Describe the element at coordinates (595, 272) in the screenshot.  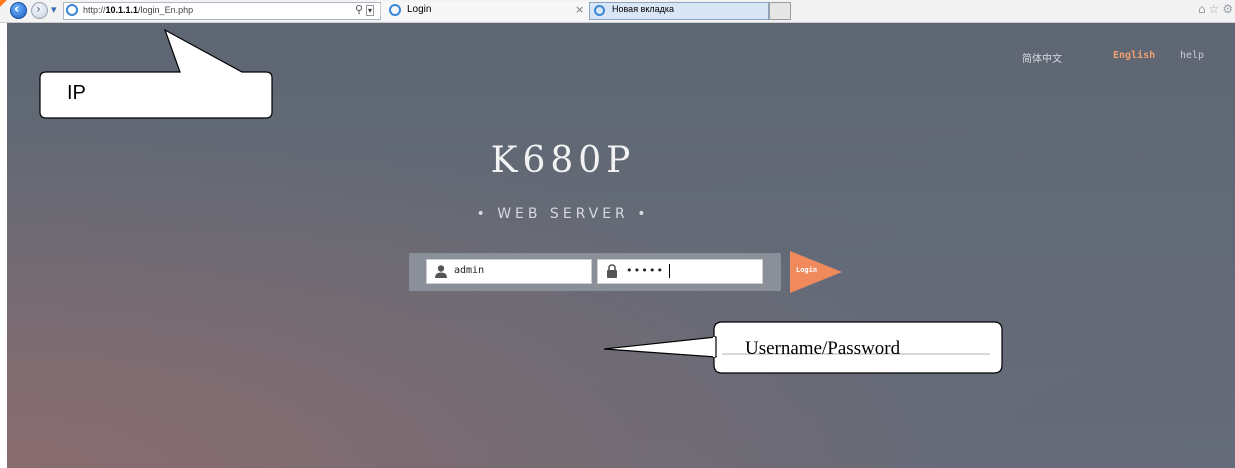
I see `login-form: admin •••••` at that location.